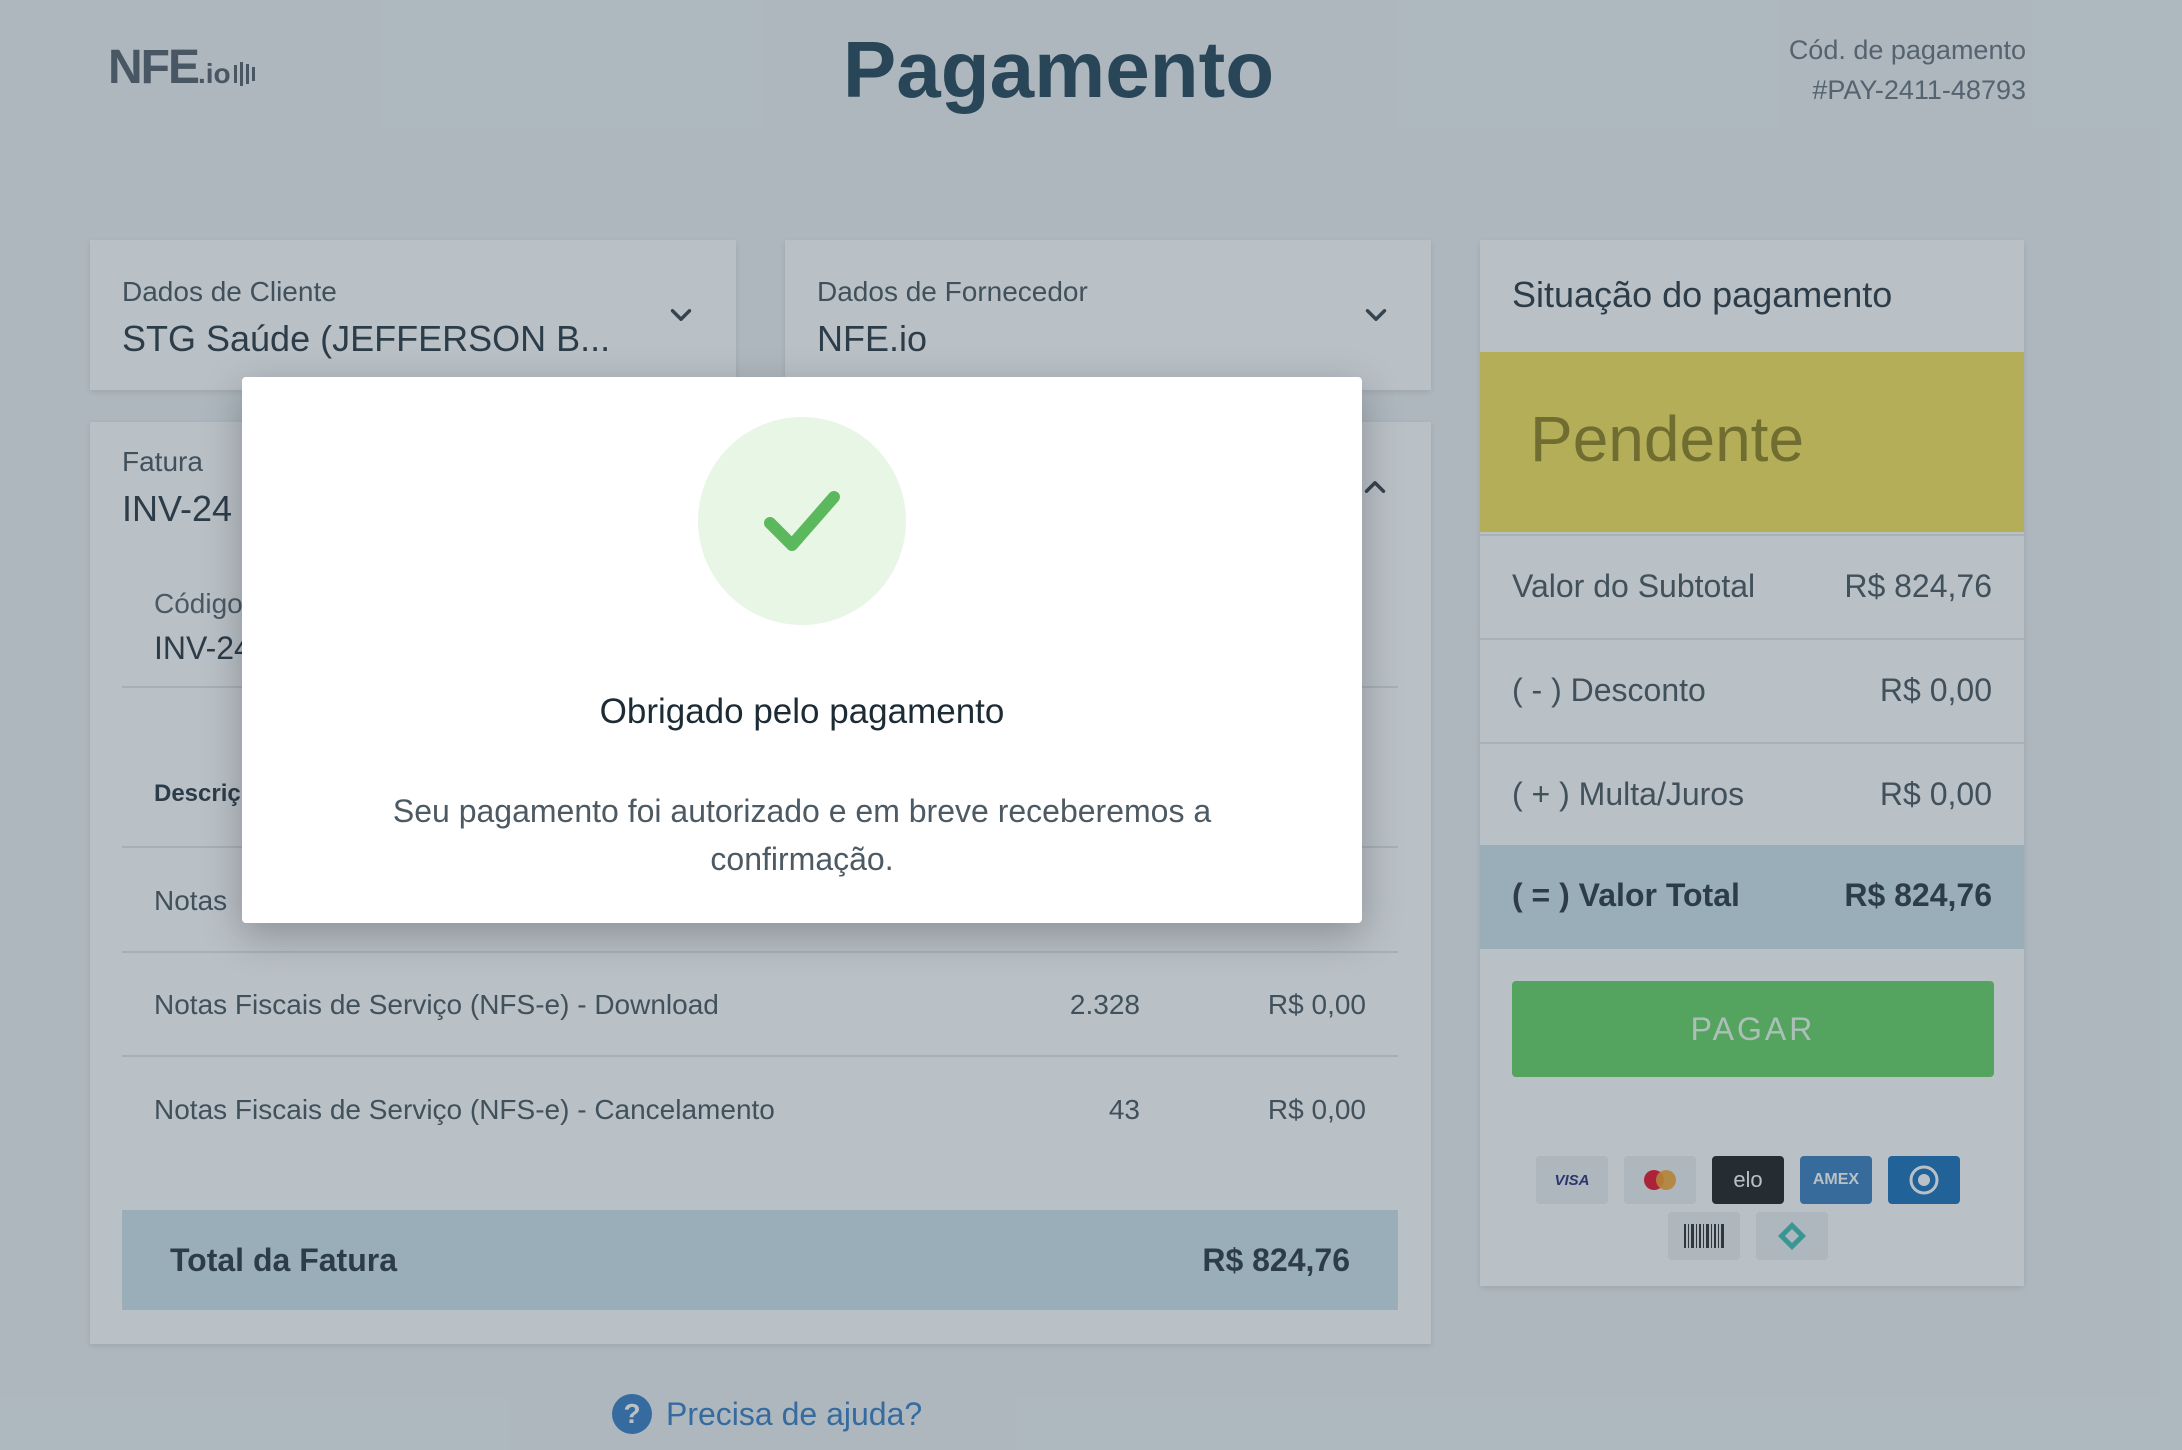  I want to click on check-circle, so click(802, 521).